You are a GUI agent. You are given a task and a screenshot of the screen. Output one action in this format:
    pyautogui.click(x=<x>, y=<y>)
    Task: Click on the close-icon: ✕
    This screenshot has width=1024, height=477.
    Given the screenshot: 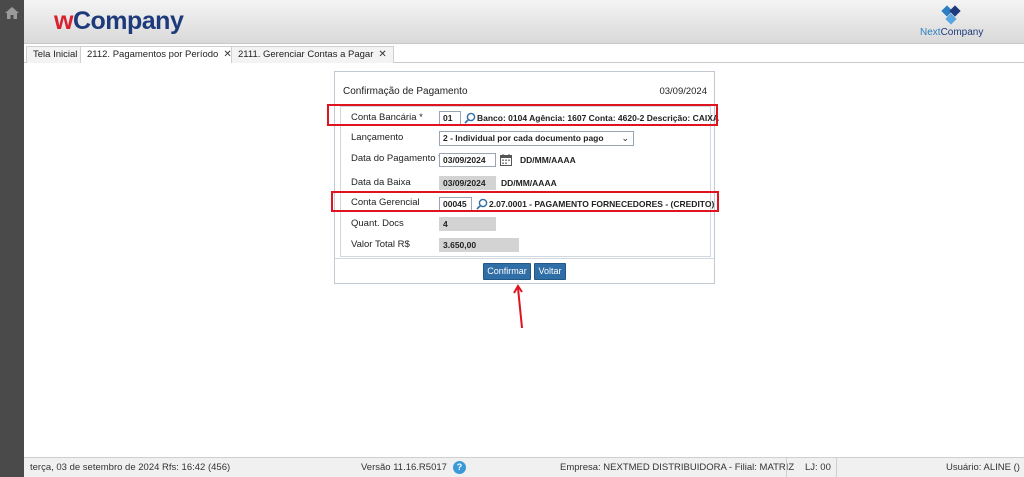 What is the action you would take?
    pyautogui.click(x=382, y=54)
    